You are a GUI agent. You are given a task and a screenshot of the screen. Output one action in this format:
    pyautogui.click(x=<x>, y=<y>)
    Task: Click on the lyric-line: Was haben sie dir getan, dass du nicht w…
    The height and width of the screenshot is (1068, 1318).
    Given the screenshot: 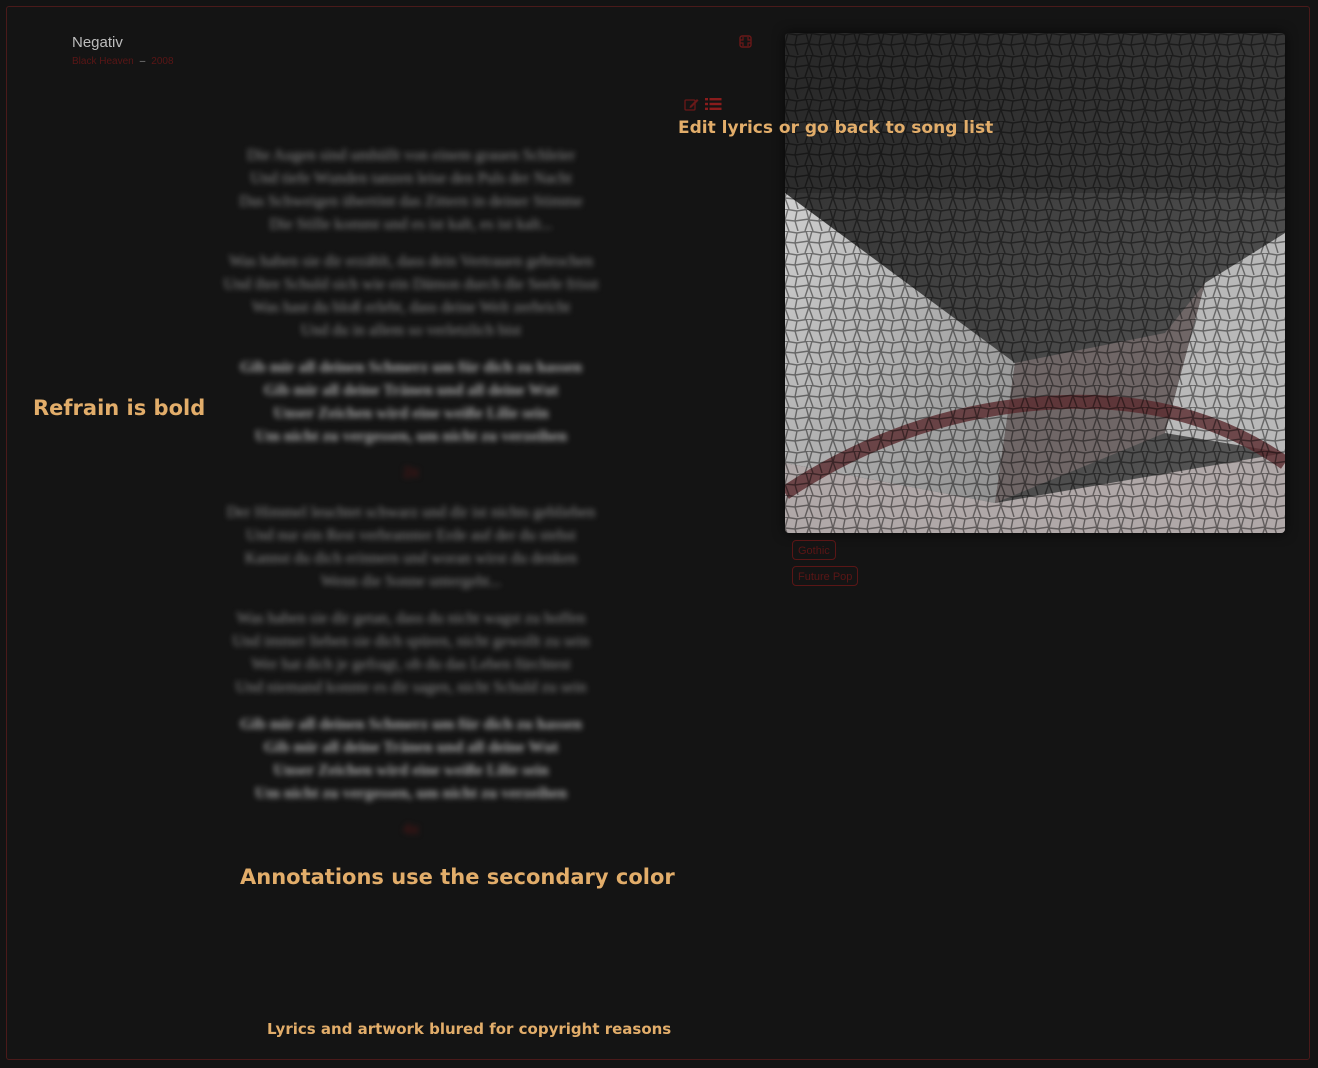 What is the action you would take?
    pyautogui.click(x=411, y=618)
    